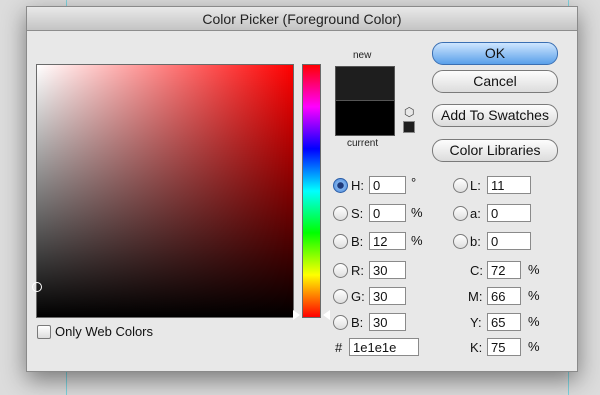 The height and width of the screenshot is (395, 600). Describe the element at coordinates (475, 296) in the screenshot. I see `magenta-label: M:` at that location.